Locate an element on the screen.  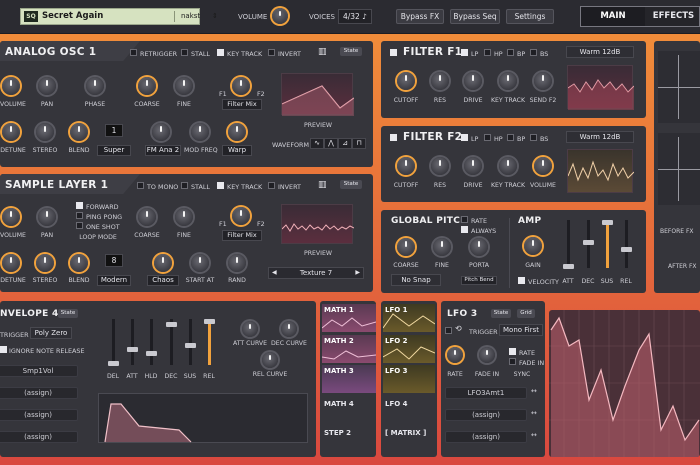
filter-f1-send-knob is located at coordinates (543, 81).